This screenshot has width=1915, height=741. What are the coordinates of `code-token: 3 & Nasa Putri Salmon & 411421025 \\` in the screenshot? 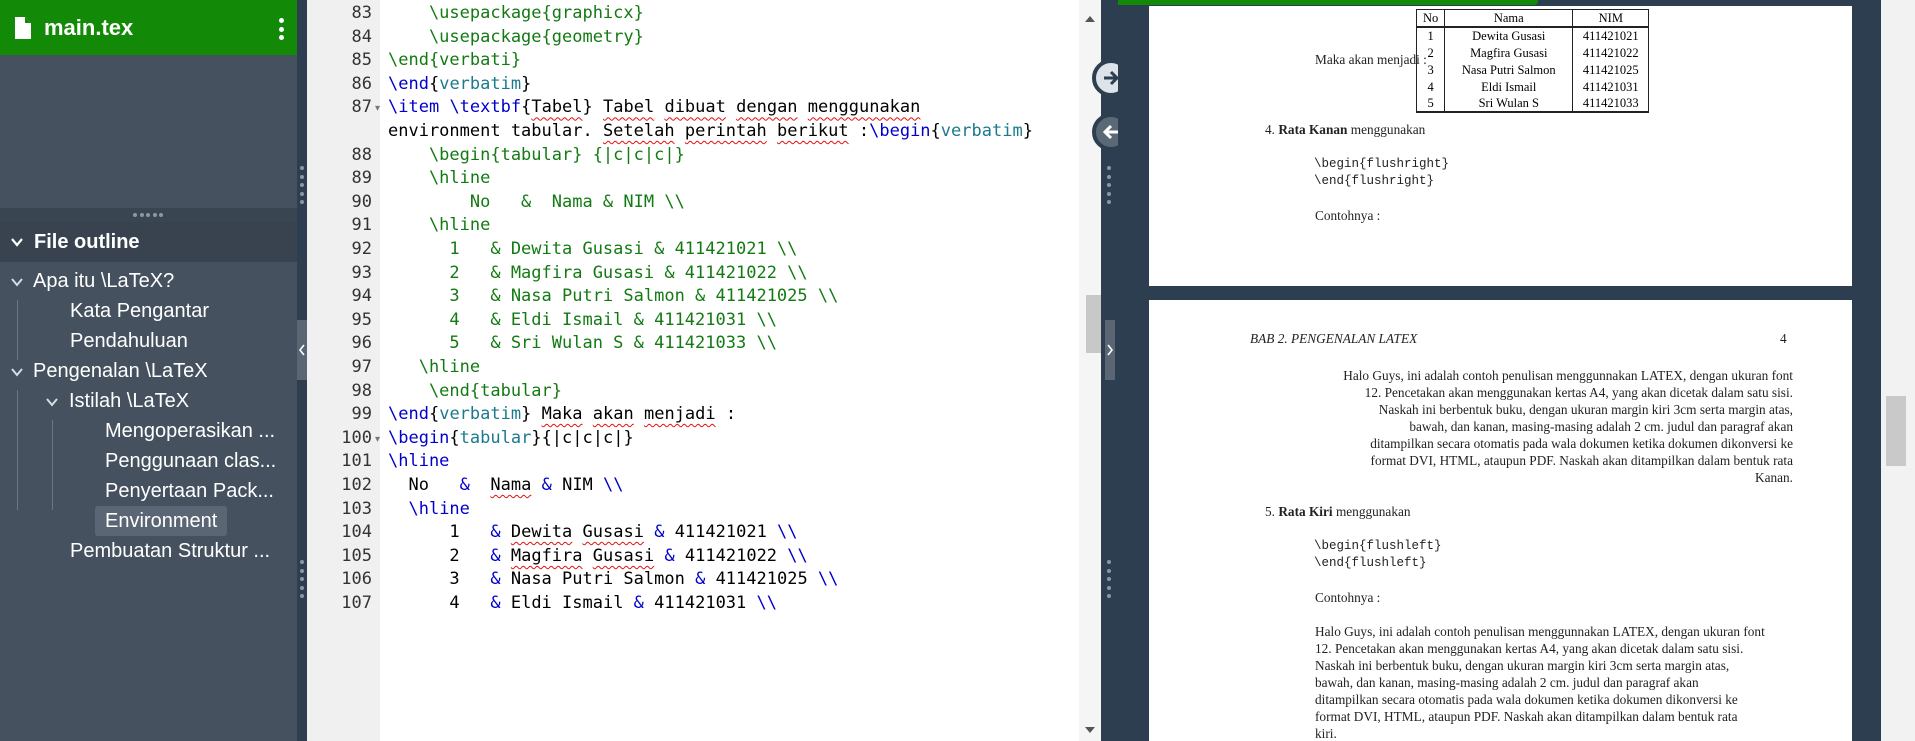 It's located at (613, 296).